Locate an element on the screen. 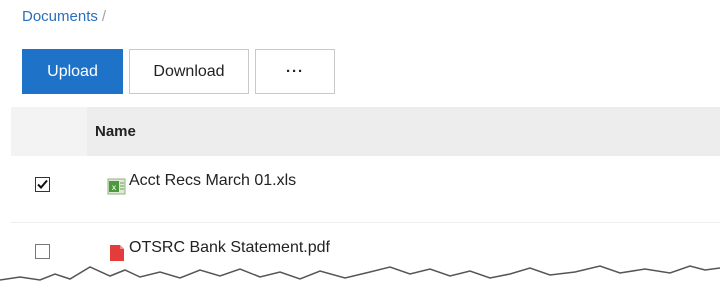 The width and height of the screenshot is (720, 293). toolbar: Upload Download ··· is located at coordinates (178, 71).